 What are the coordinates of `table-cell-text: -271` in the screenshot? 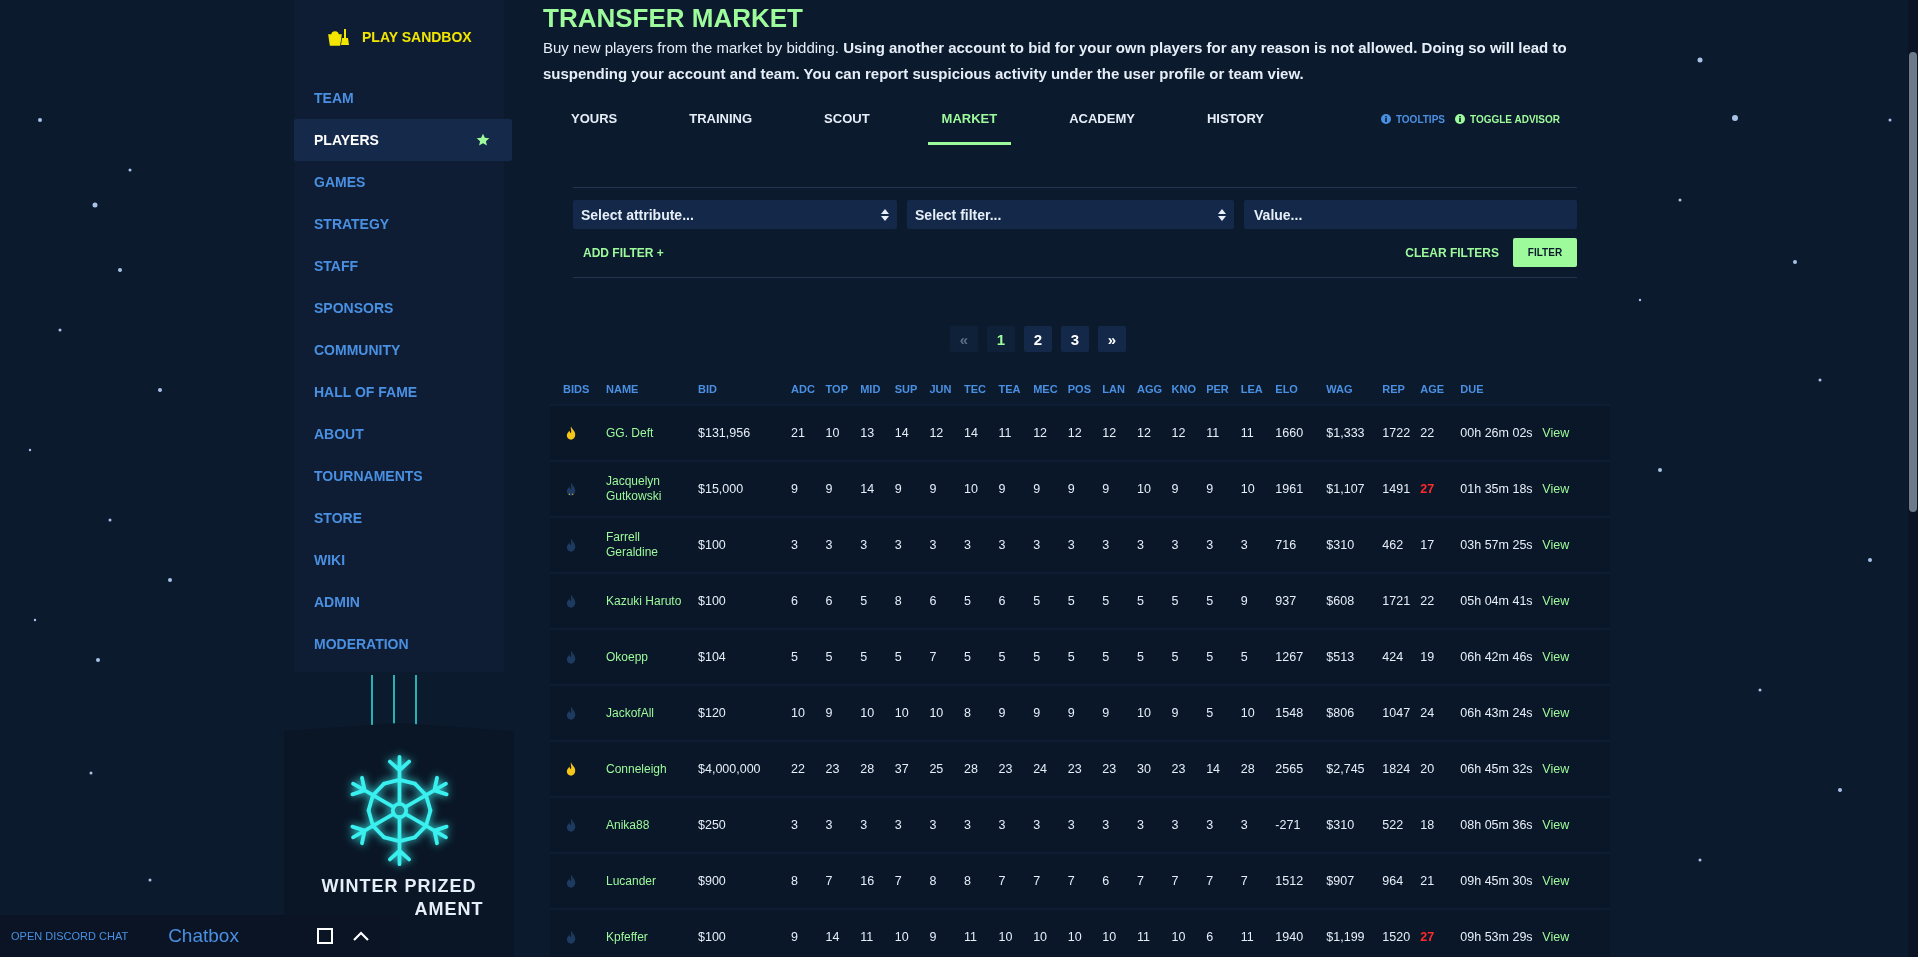 It's located at (1288, 825).